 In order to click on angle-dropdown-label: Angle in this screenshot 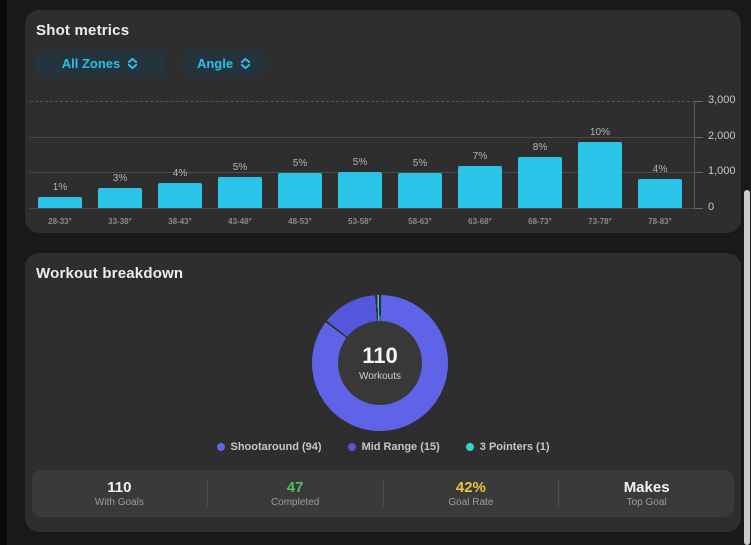, I will do `click(215, 63)`.